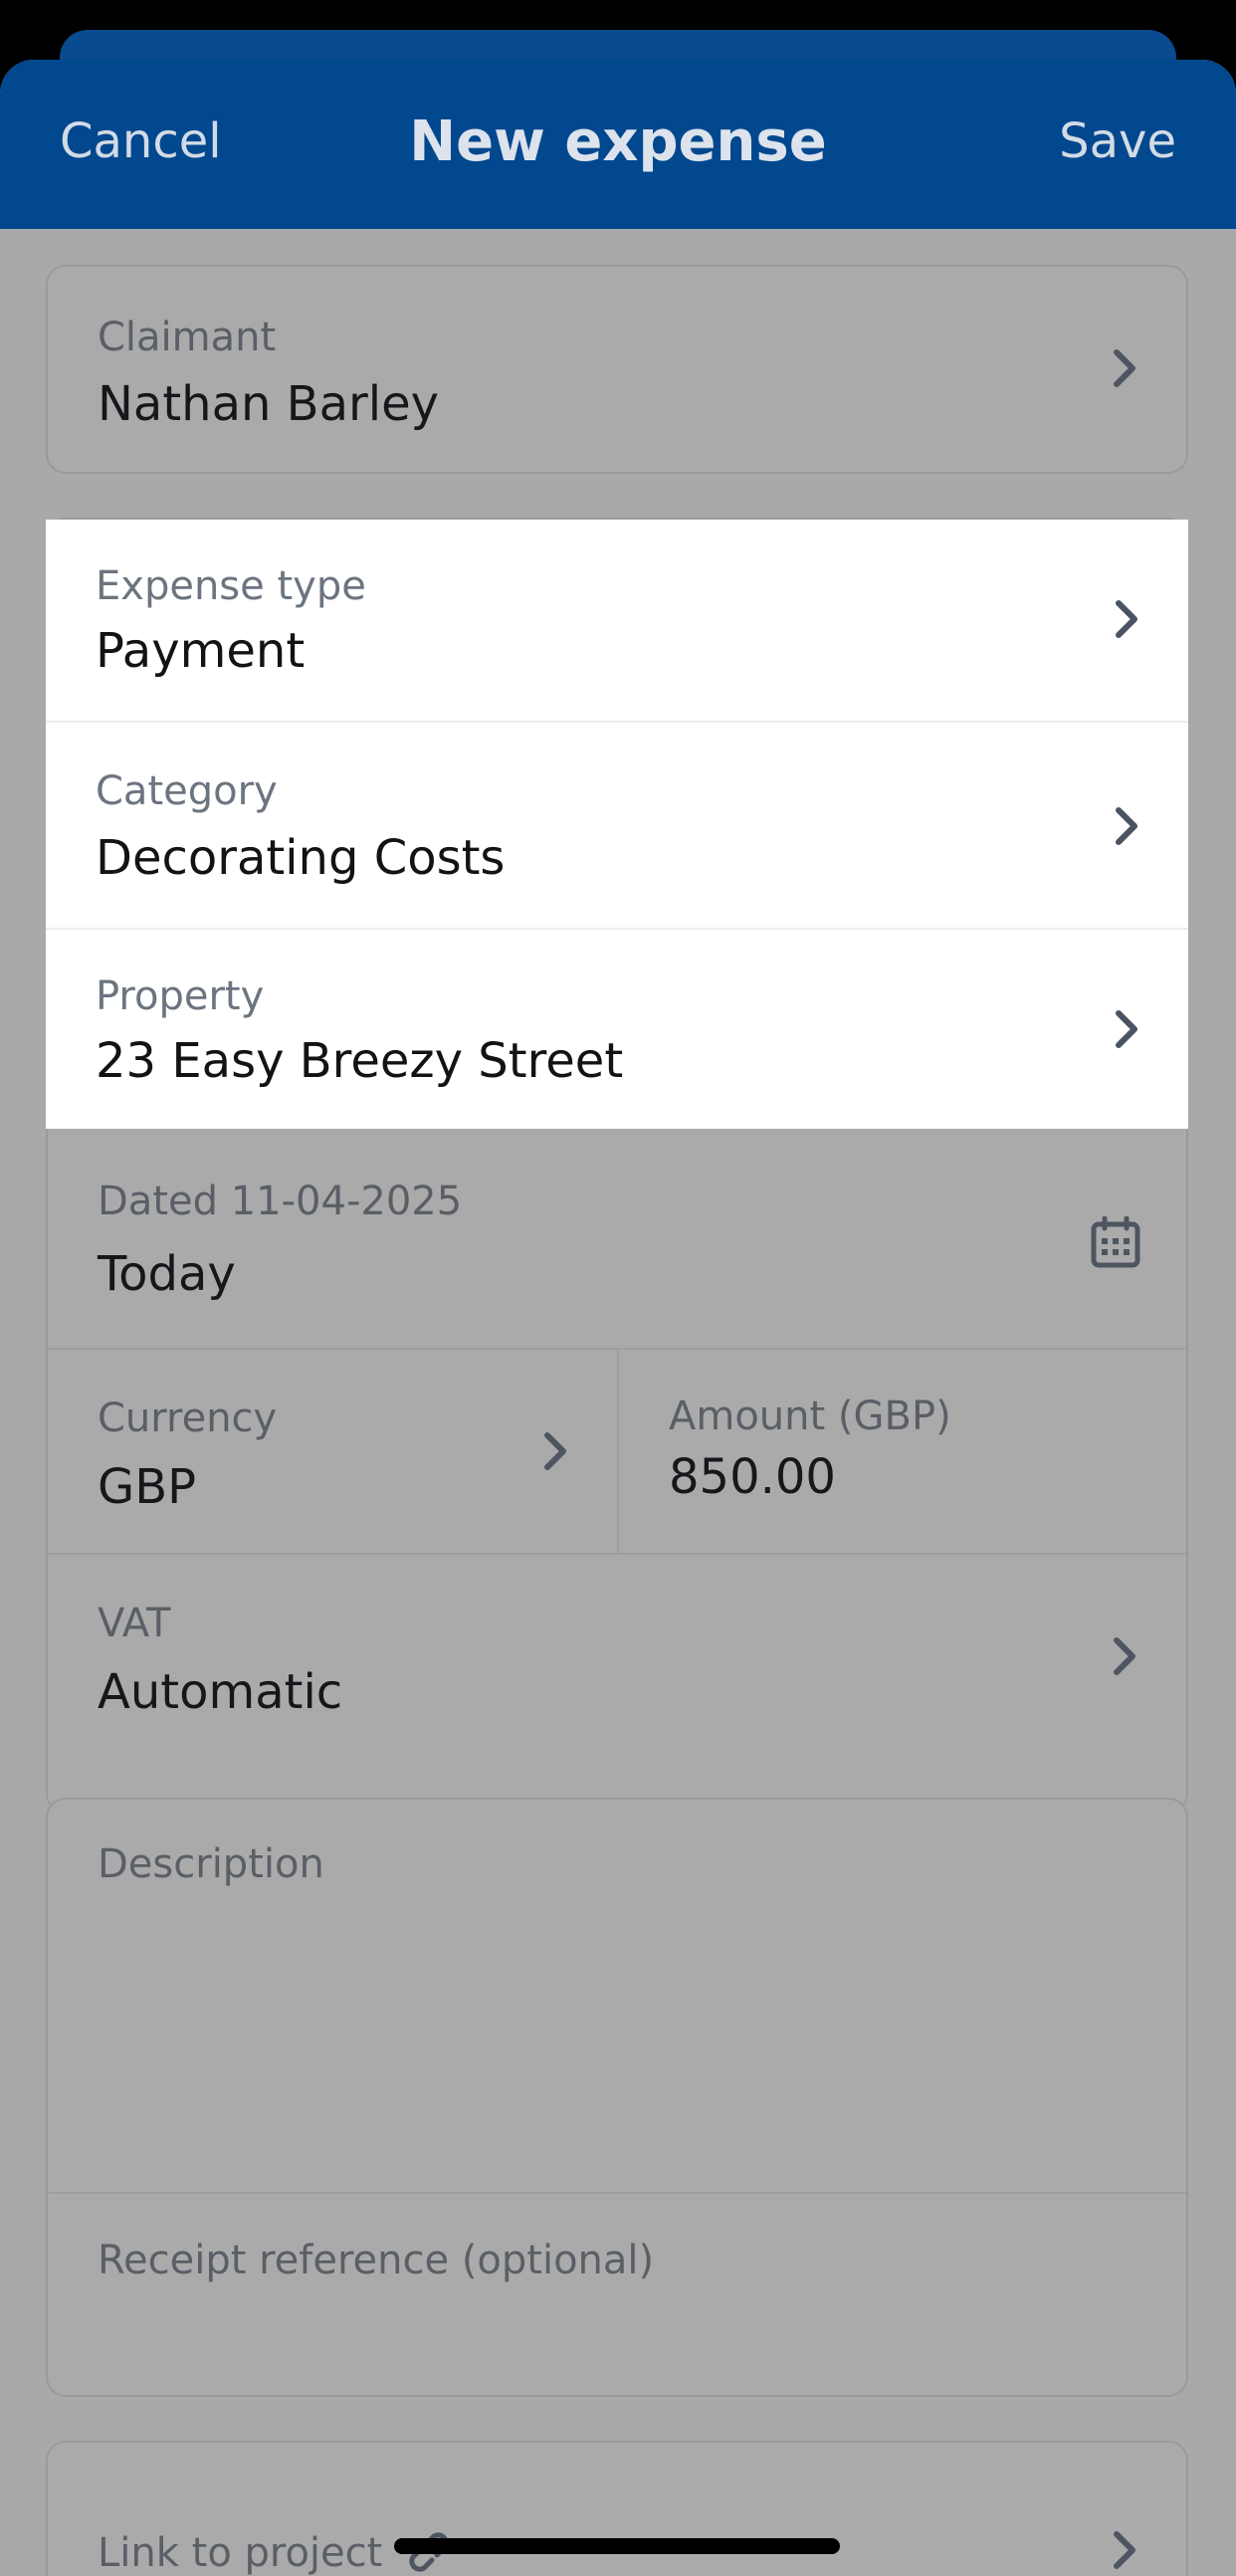 This screenshot has height=2576, width=1236. What do you see at coordinates (187, 791) in the screenshot?
I see `category-label: Category` at bounding box center [187, 791].